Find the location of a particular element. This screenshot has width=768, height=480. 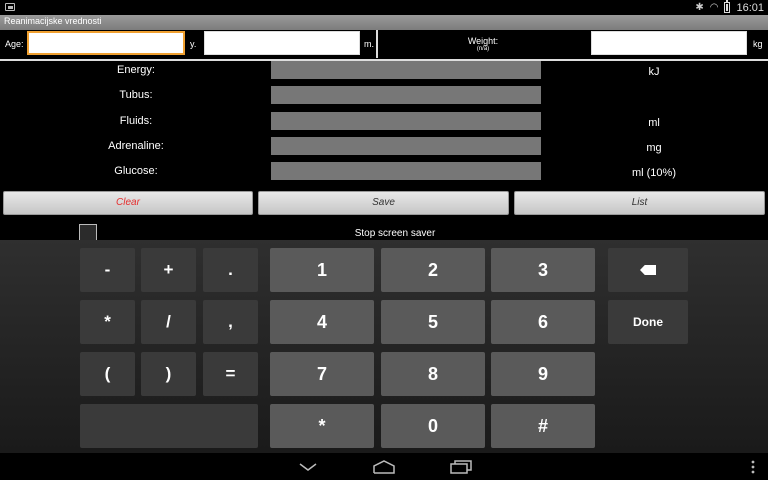

image-notification-icon is located at coordinates (10, 7).